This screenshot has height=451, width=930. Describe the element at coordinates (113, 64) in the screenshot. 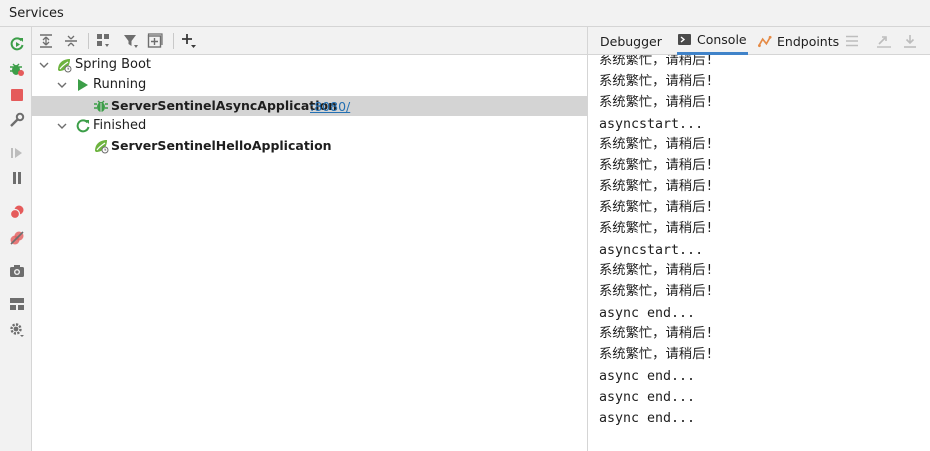

I see `tree-label-spring-boot: Spring Boot` at that location.